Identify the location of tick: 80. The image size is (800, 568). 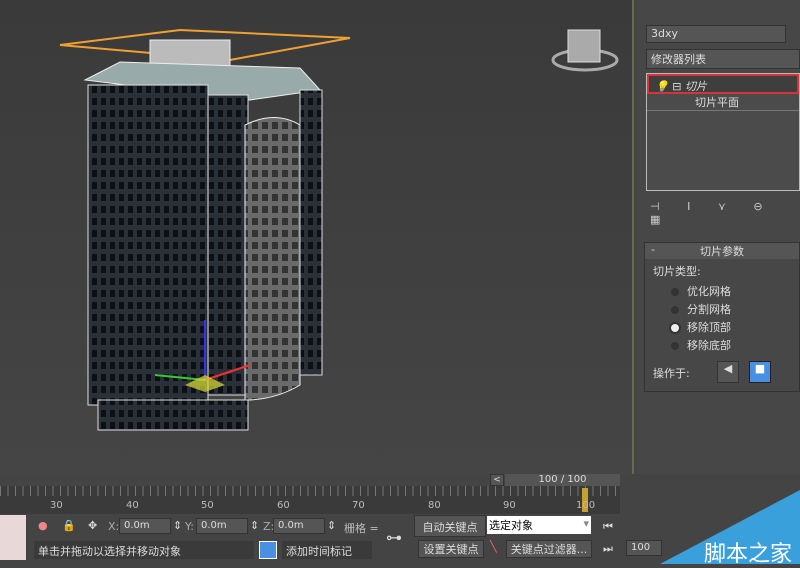
(434, 505).